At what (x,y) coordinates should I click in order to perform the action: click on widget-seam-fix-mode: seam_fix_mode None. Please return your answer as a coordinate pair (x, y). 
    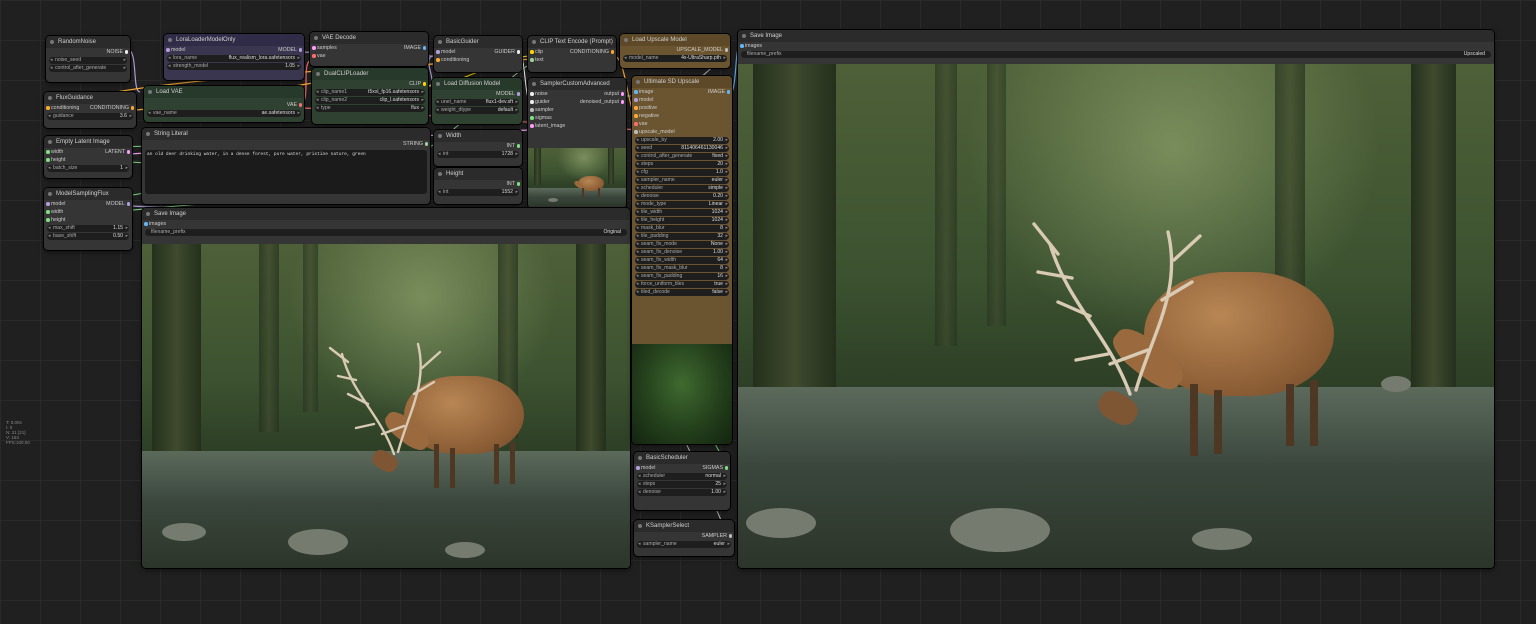
    Looking at the image, I should click on (682, 244).